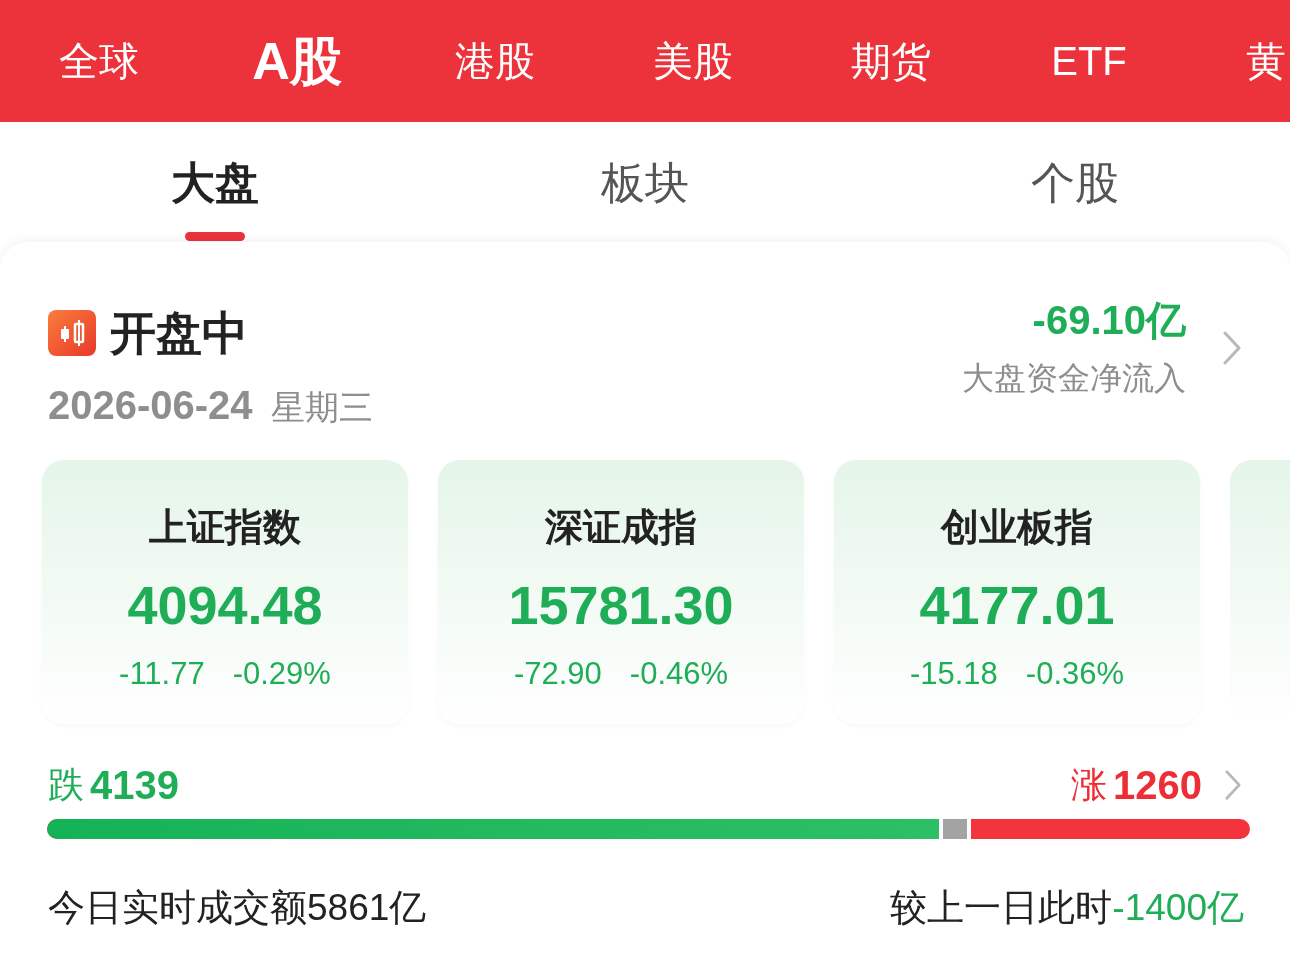 Image resolution: width=1290 pixels, height=962 pixels. What do you see at coordinates (679, 674) in the screenshot?
I see `index-change-percent: -0.46%` at bounding box center [679, 674].